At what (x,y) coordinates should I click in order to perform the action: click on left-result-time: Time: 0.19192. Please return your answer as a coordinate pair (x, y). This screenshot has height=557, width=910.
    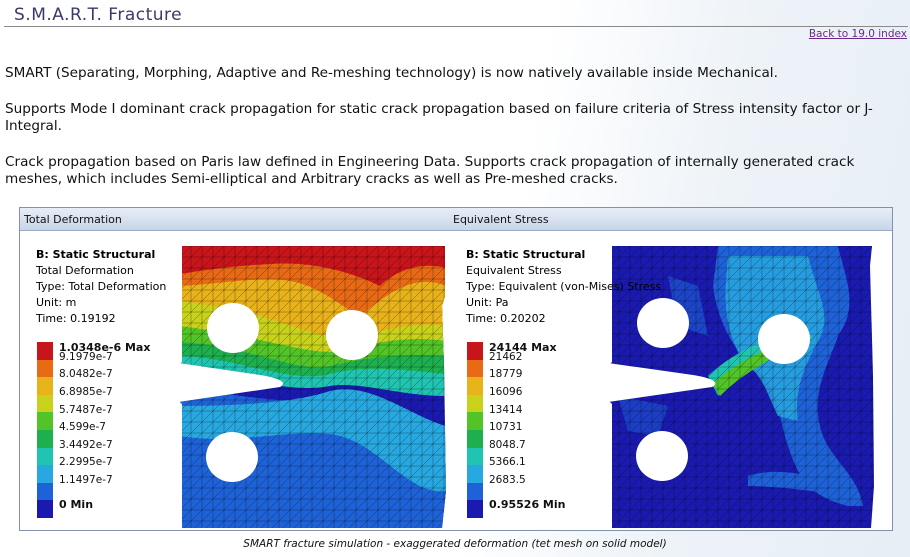
    Looking at the image, I should click on (76, 318).